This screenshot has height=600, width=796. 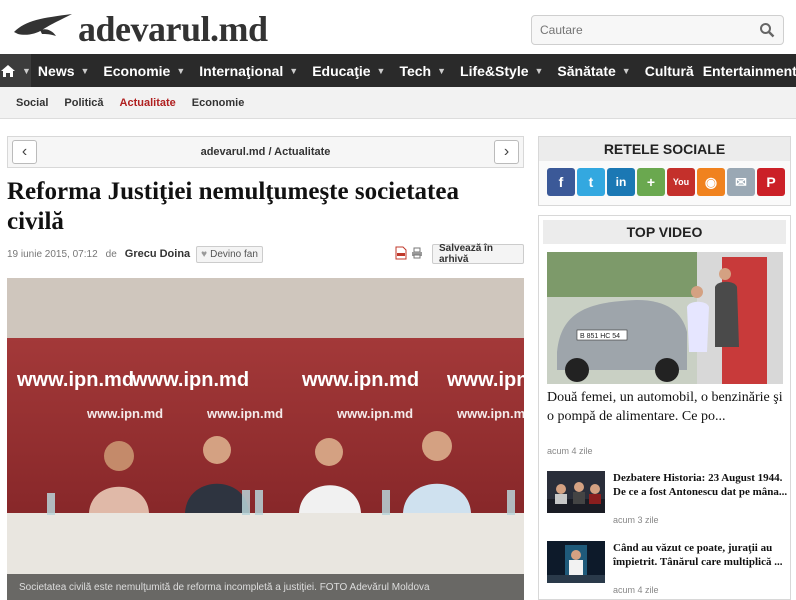 What do you see at coordinates (173, 29) in the screenshot?
I see `logo-text: adevarul.md` at bounding box center [173, 29].